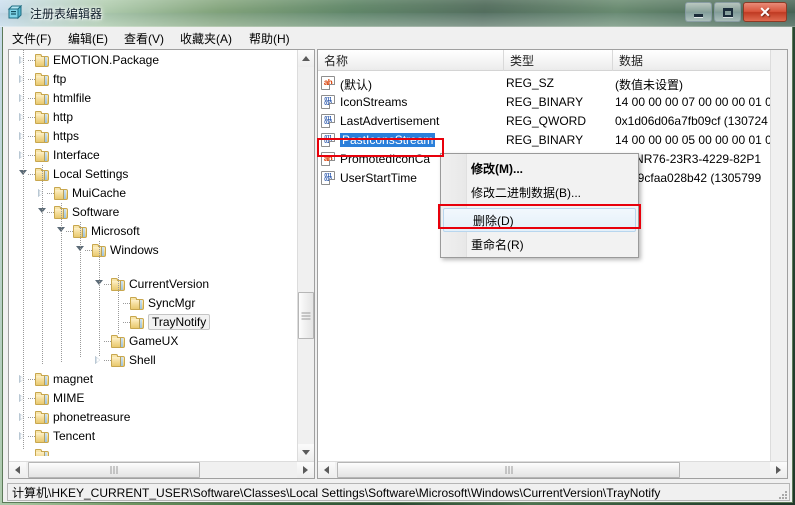 This screenshot has height=505, width=795. Describe the element at coordinates (161, 417) in the screenshot. I see `tree-item-phonetreasure: phonetreasure` at that location.